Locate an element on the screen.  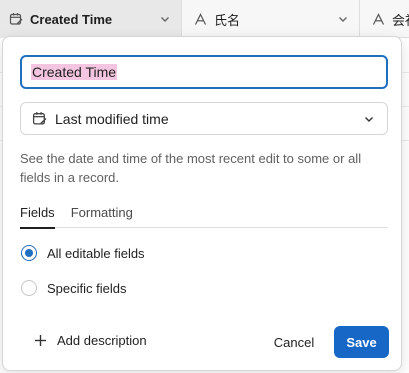
field-name-input: Created Time is located at coordinates (204, 72).